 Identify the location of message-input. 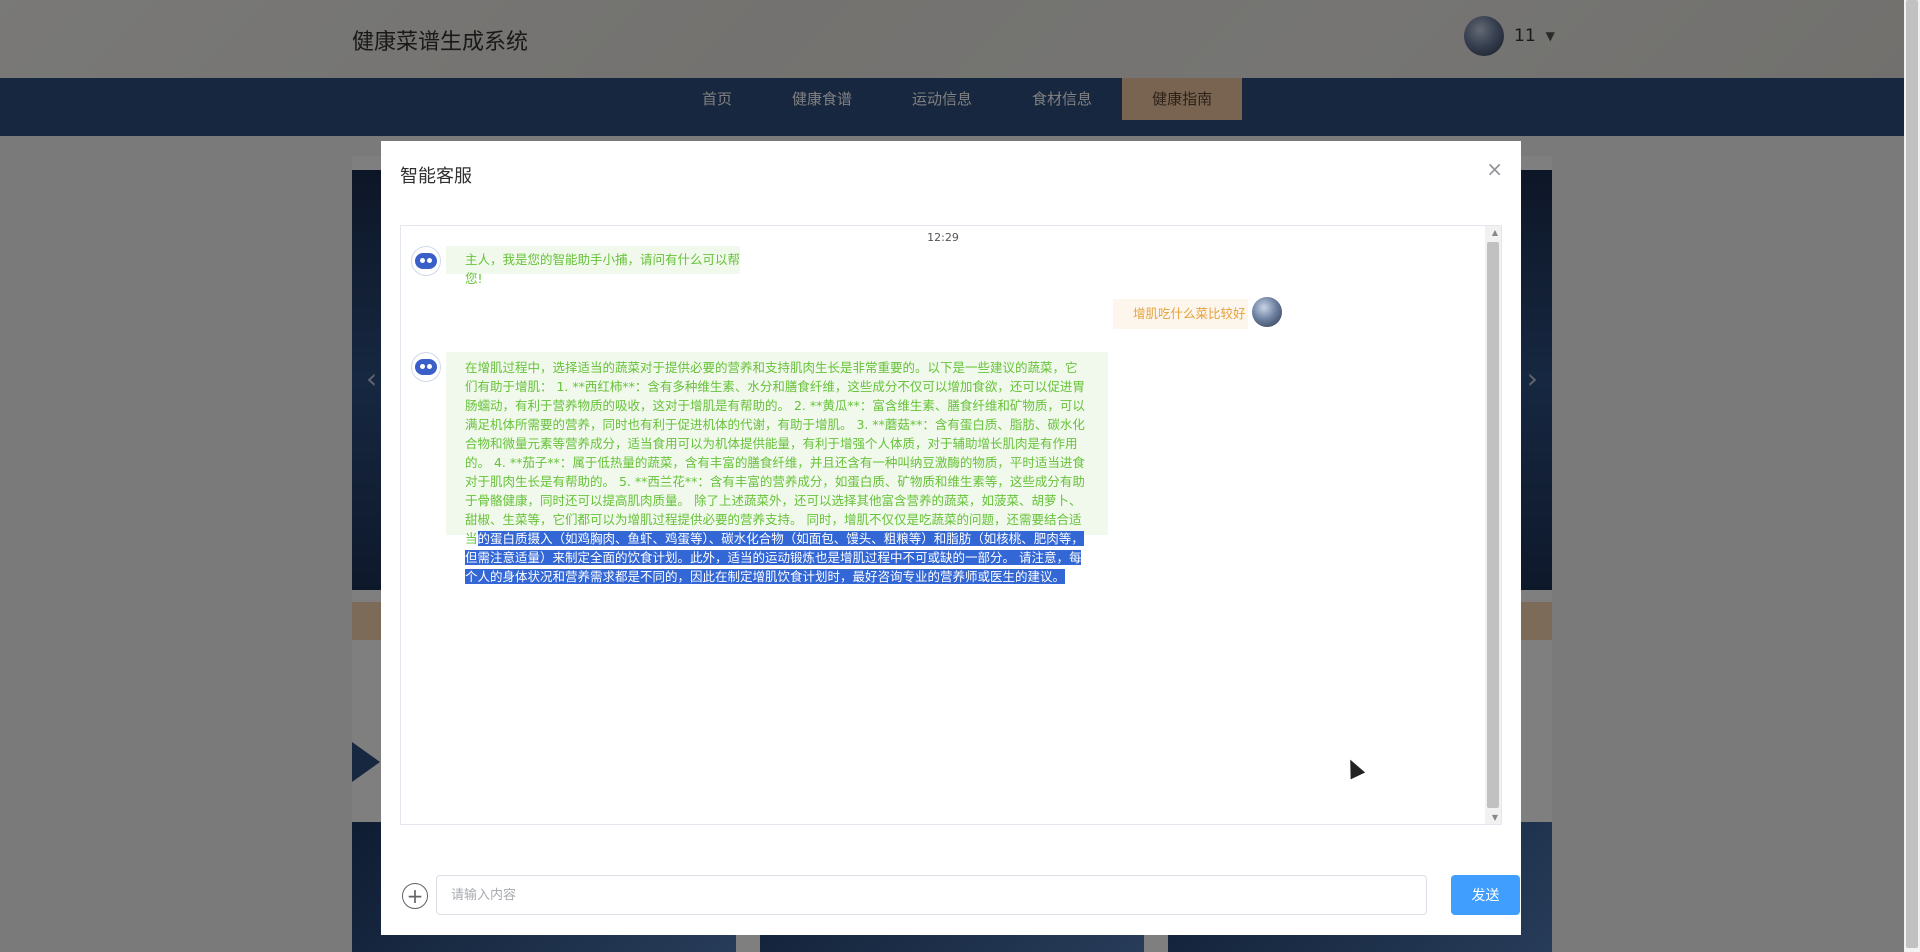
(931, 895).